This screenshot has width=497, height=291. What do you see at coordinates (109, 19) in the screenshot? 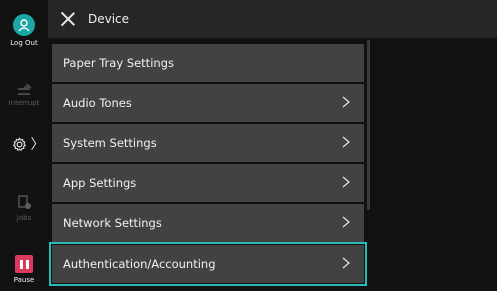
I see `page-title: Device` at bounding box center [109, 19].